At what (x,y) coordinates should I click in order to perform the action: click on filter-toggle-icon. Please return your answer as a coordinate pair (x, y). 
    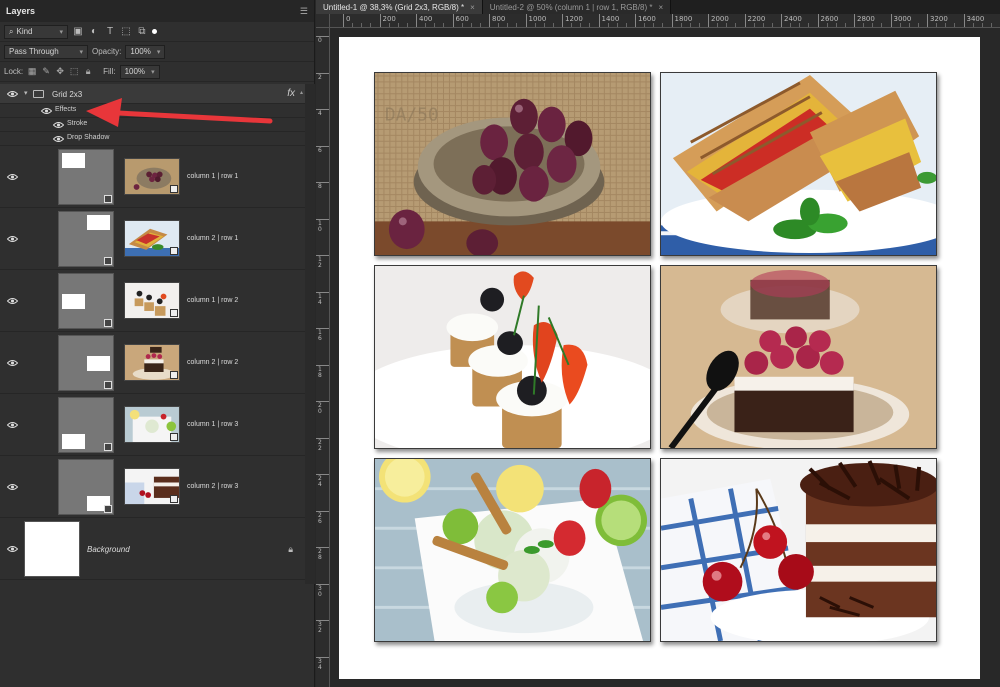
    Looking at the image, I should click on (154, 31).